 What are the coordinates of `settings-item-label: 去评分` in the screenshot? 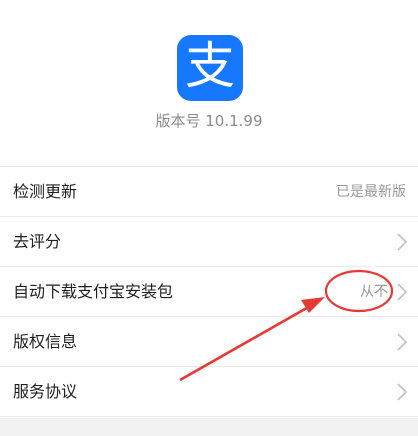 It's located at (37, 241).